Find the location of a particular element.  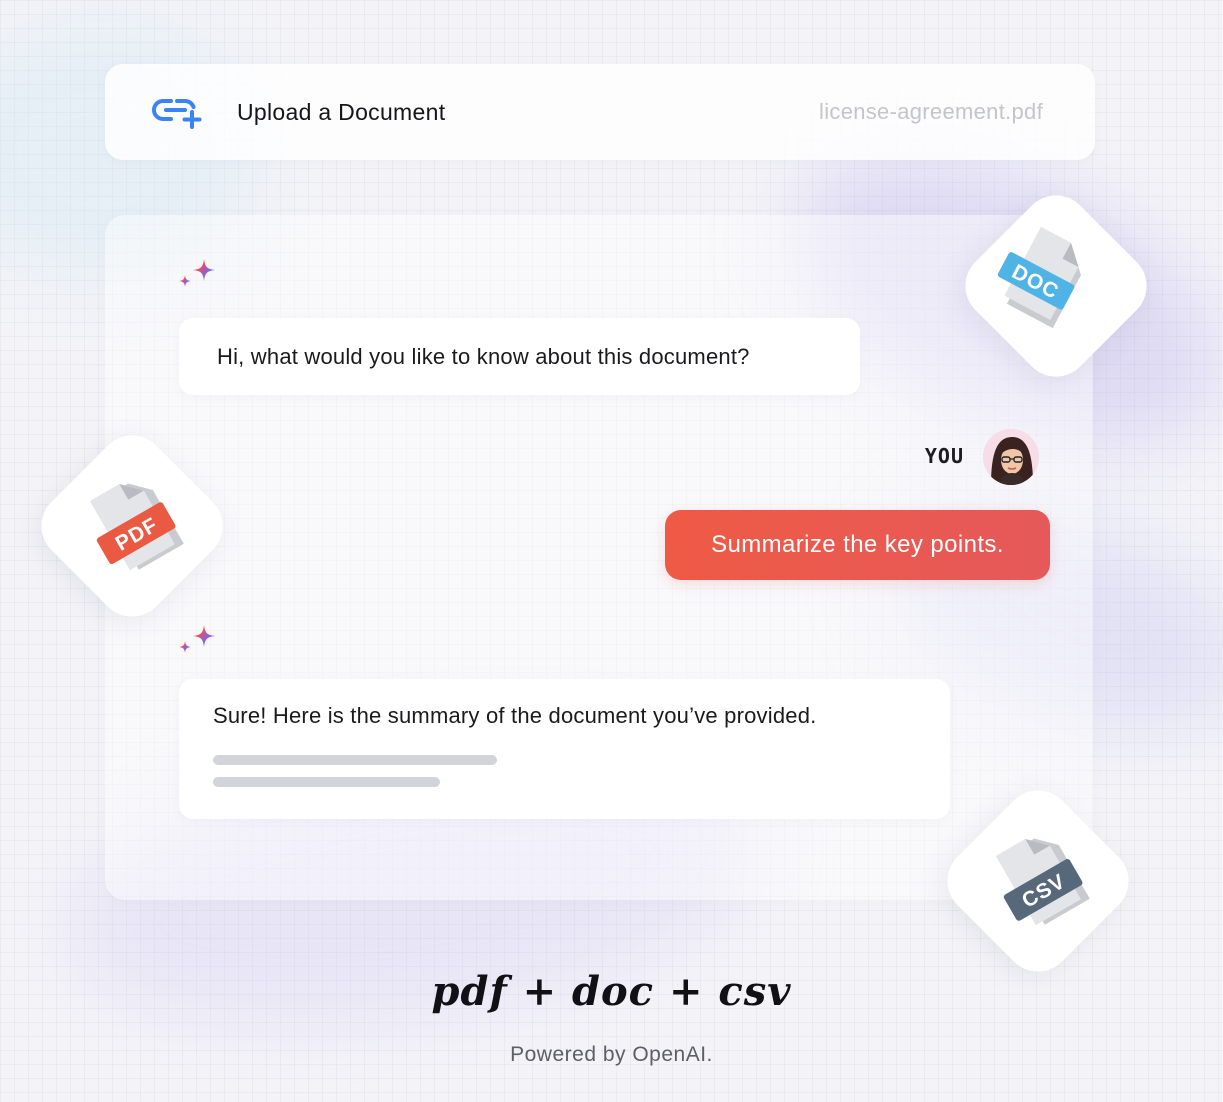

avatar is located at coordinates (1011, 457).